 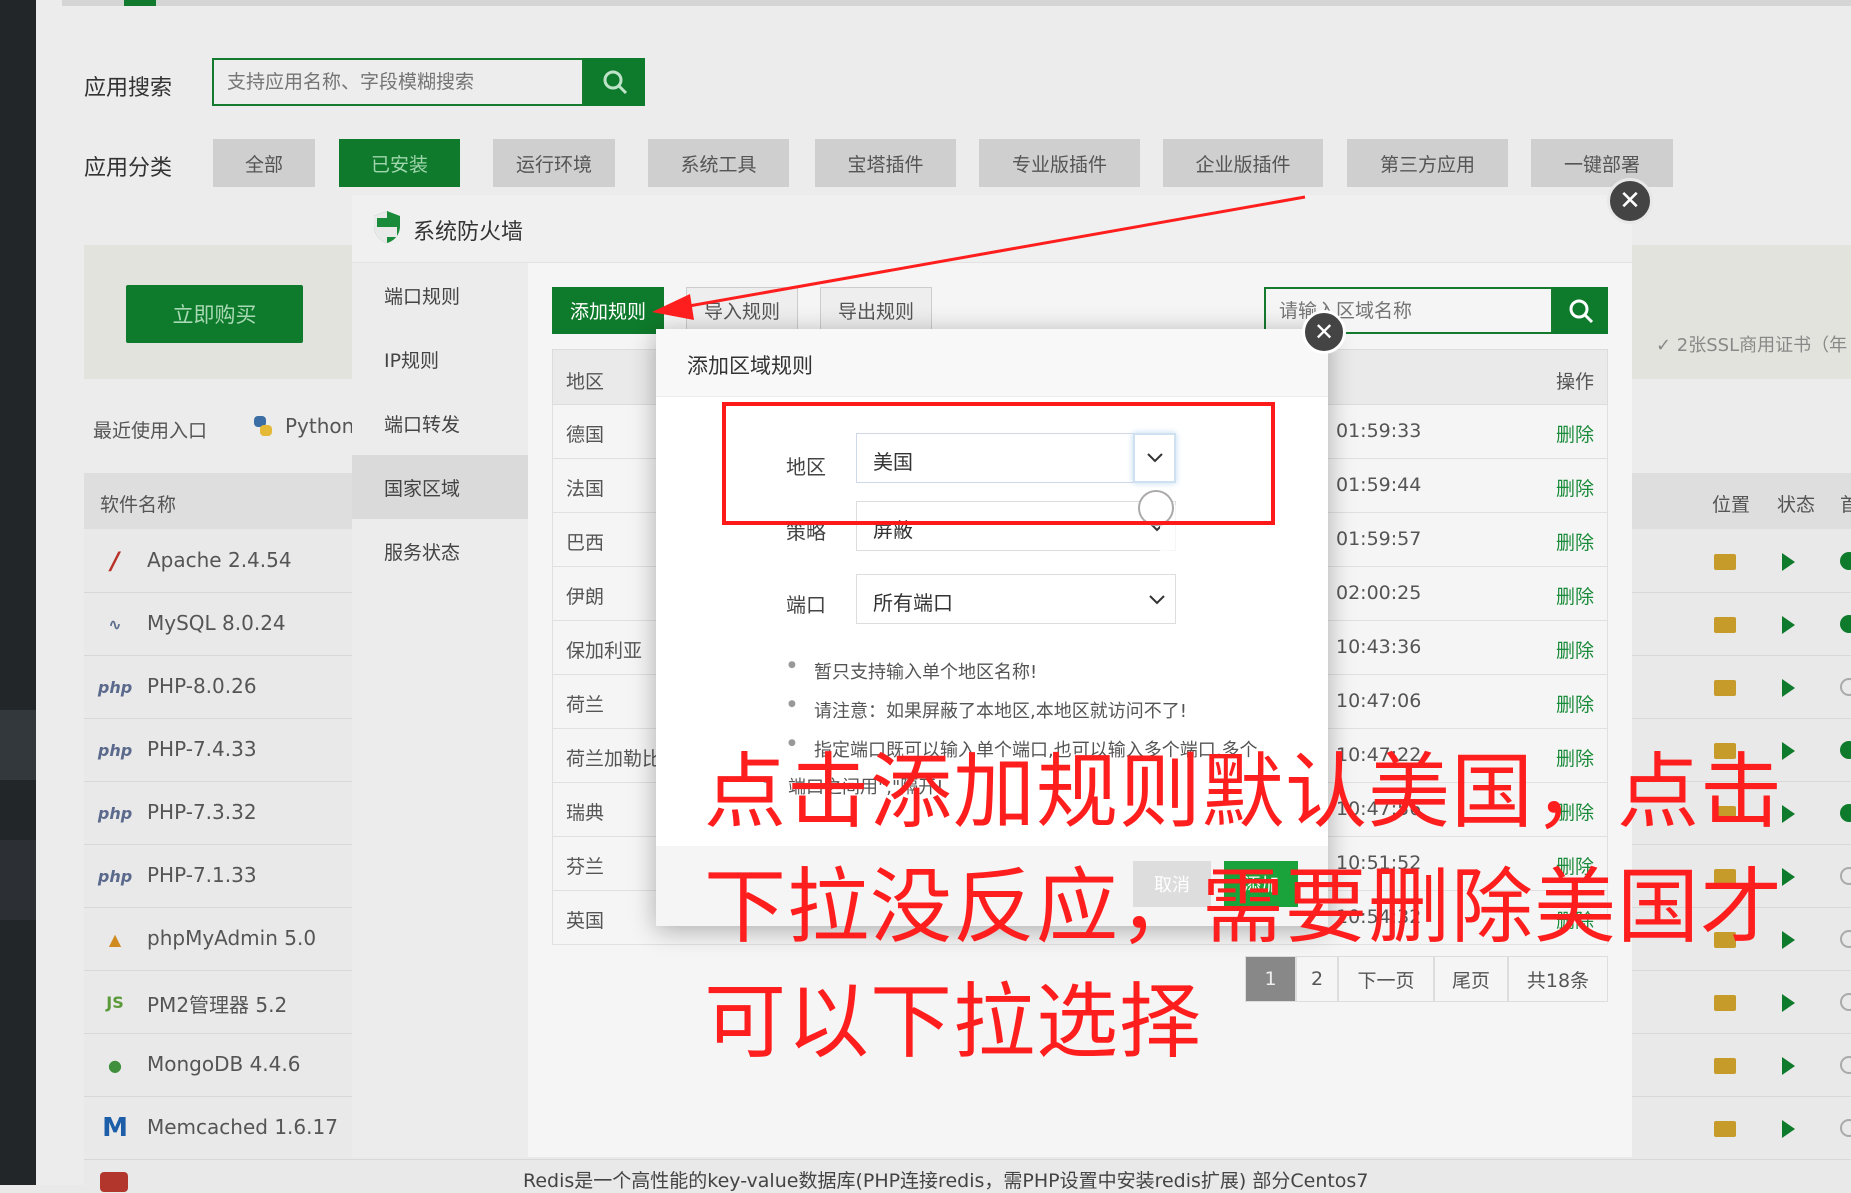 I want to click on annotation-line-3: 可以下拉选择, so click(x=953, y=1022).